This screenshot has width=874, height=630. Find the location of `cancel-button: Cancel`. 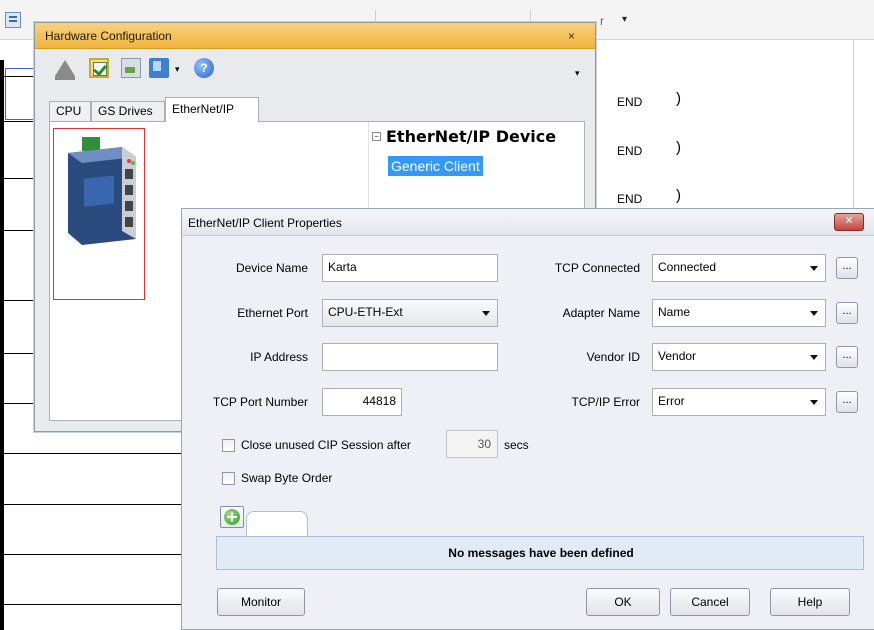

cancel-button: Cancel is located at coordinates (710, 602).